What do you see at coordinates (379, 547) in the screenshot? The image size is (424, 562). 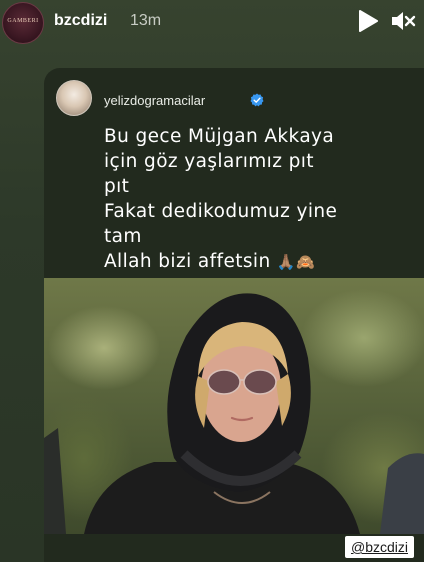 I see `mention-sticker: @bzcdizi` at bounding box center [379, 547].